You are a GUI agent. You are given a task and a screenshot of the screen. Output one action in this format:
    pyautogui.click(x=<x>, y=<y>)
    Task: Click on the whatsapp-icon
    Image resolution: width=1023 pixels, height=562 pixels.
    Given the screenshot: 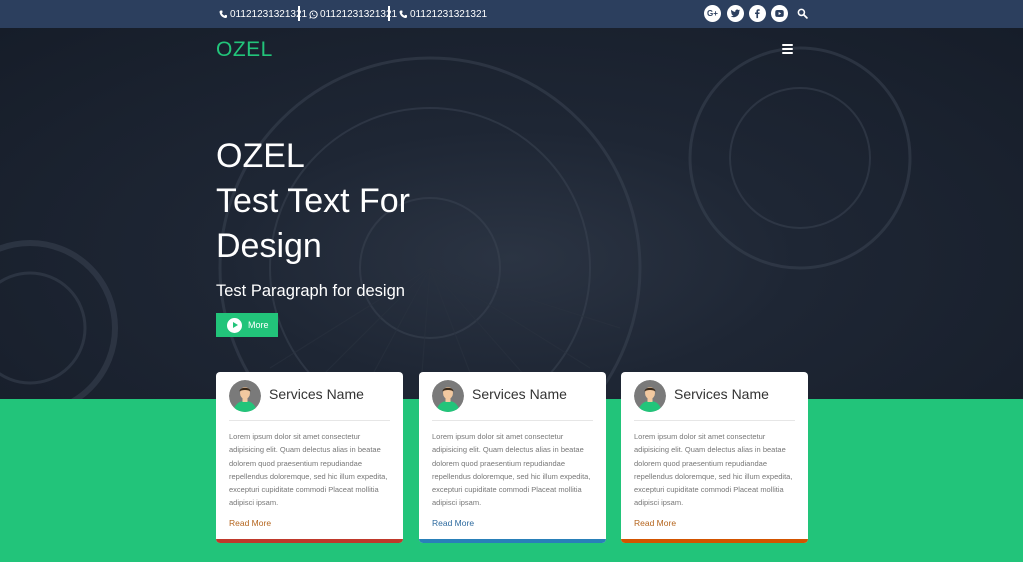 What is the action you would take?
    pyautogui.click(x=313, y=14)
    